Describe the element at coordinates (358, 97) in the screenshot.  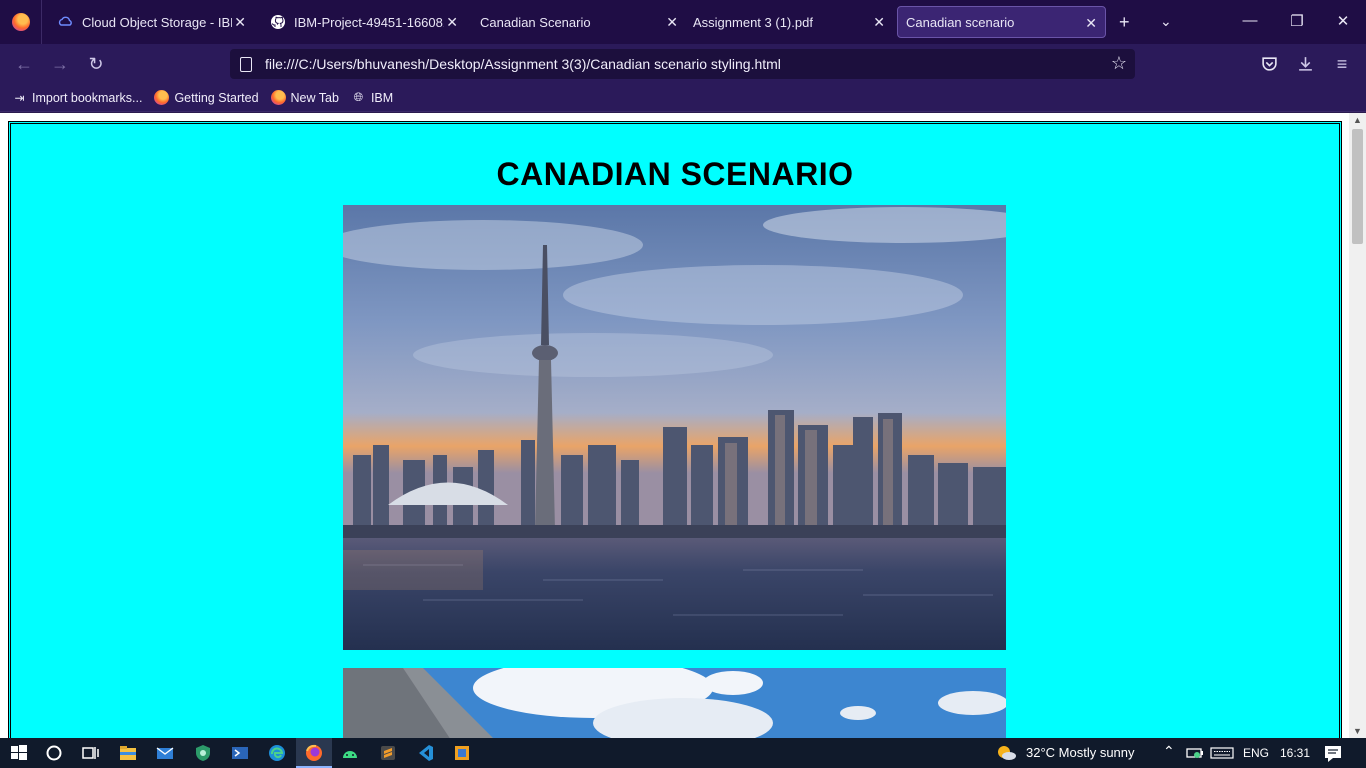
I see `globe-icon: 🌐︎` at that location.